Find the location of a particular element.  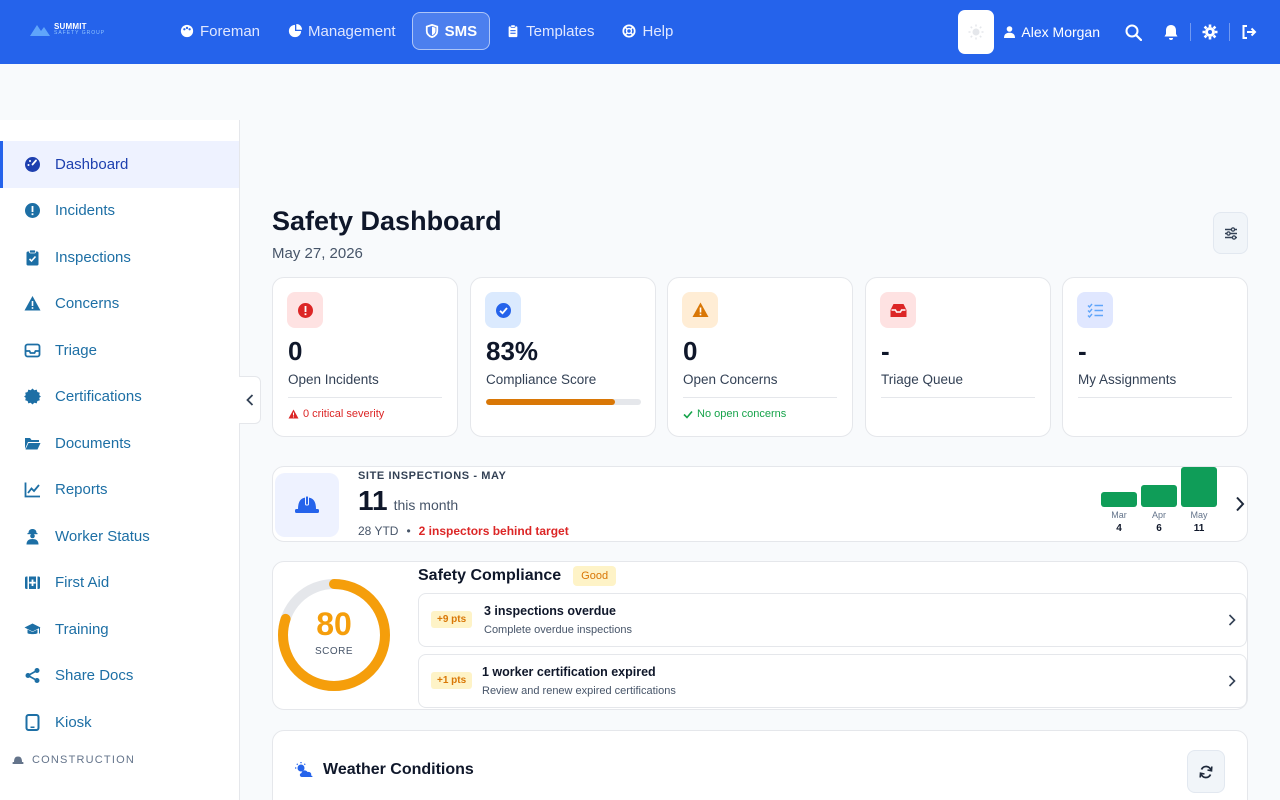

weather-panel: Weather Conditions is located at coordinates (760, 765).